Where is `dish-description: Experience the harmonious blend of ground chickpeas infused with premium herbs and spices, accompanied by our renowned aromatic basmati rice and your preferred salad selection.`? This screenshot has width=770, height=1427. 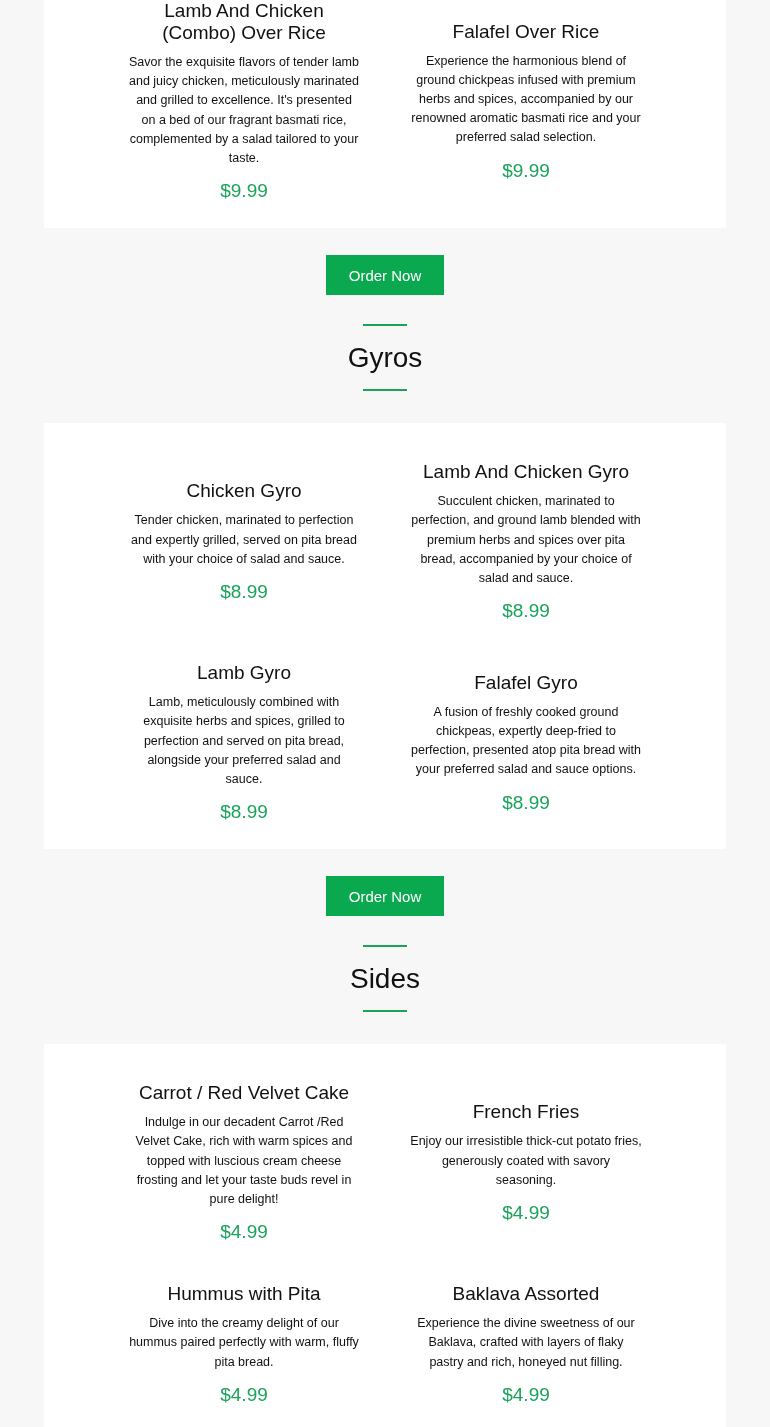
dish-description: Experience the harmonious blend of ground chickpeas infused with premium herbs and spices, accompanied by our renowned aromatic basmati rice and your preferred salad selection. is located at coordinates (526, 99).